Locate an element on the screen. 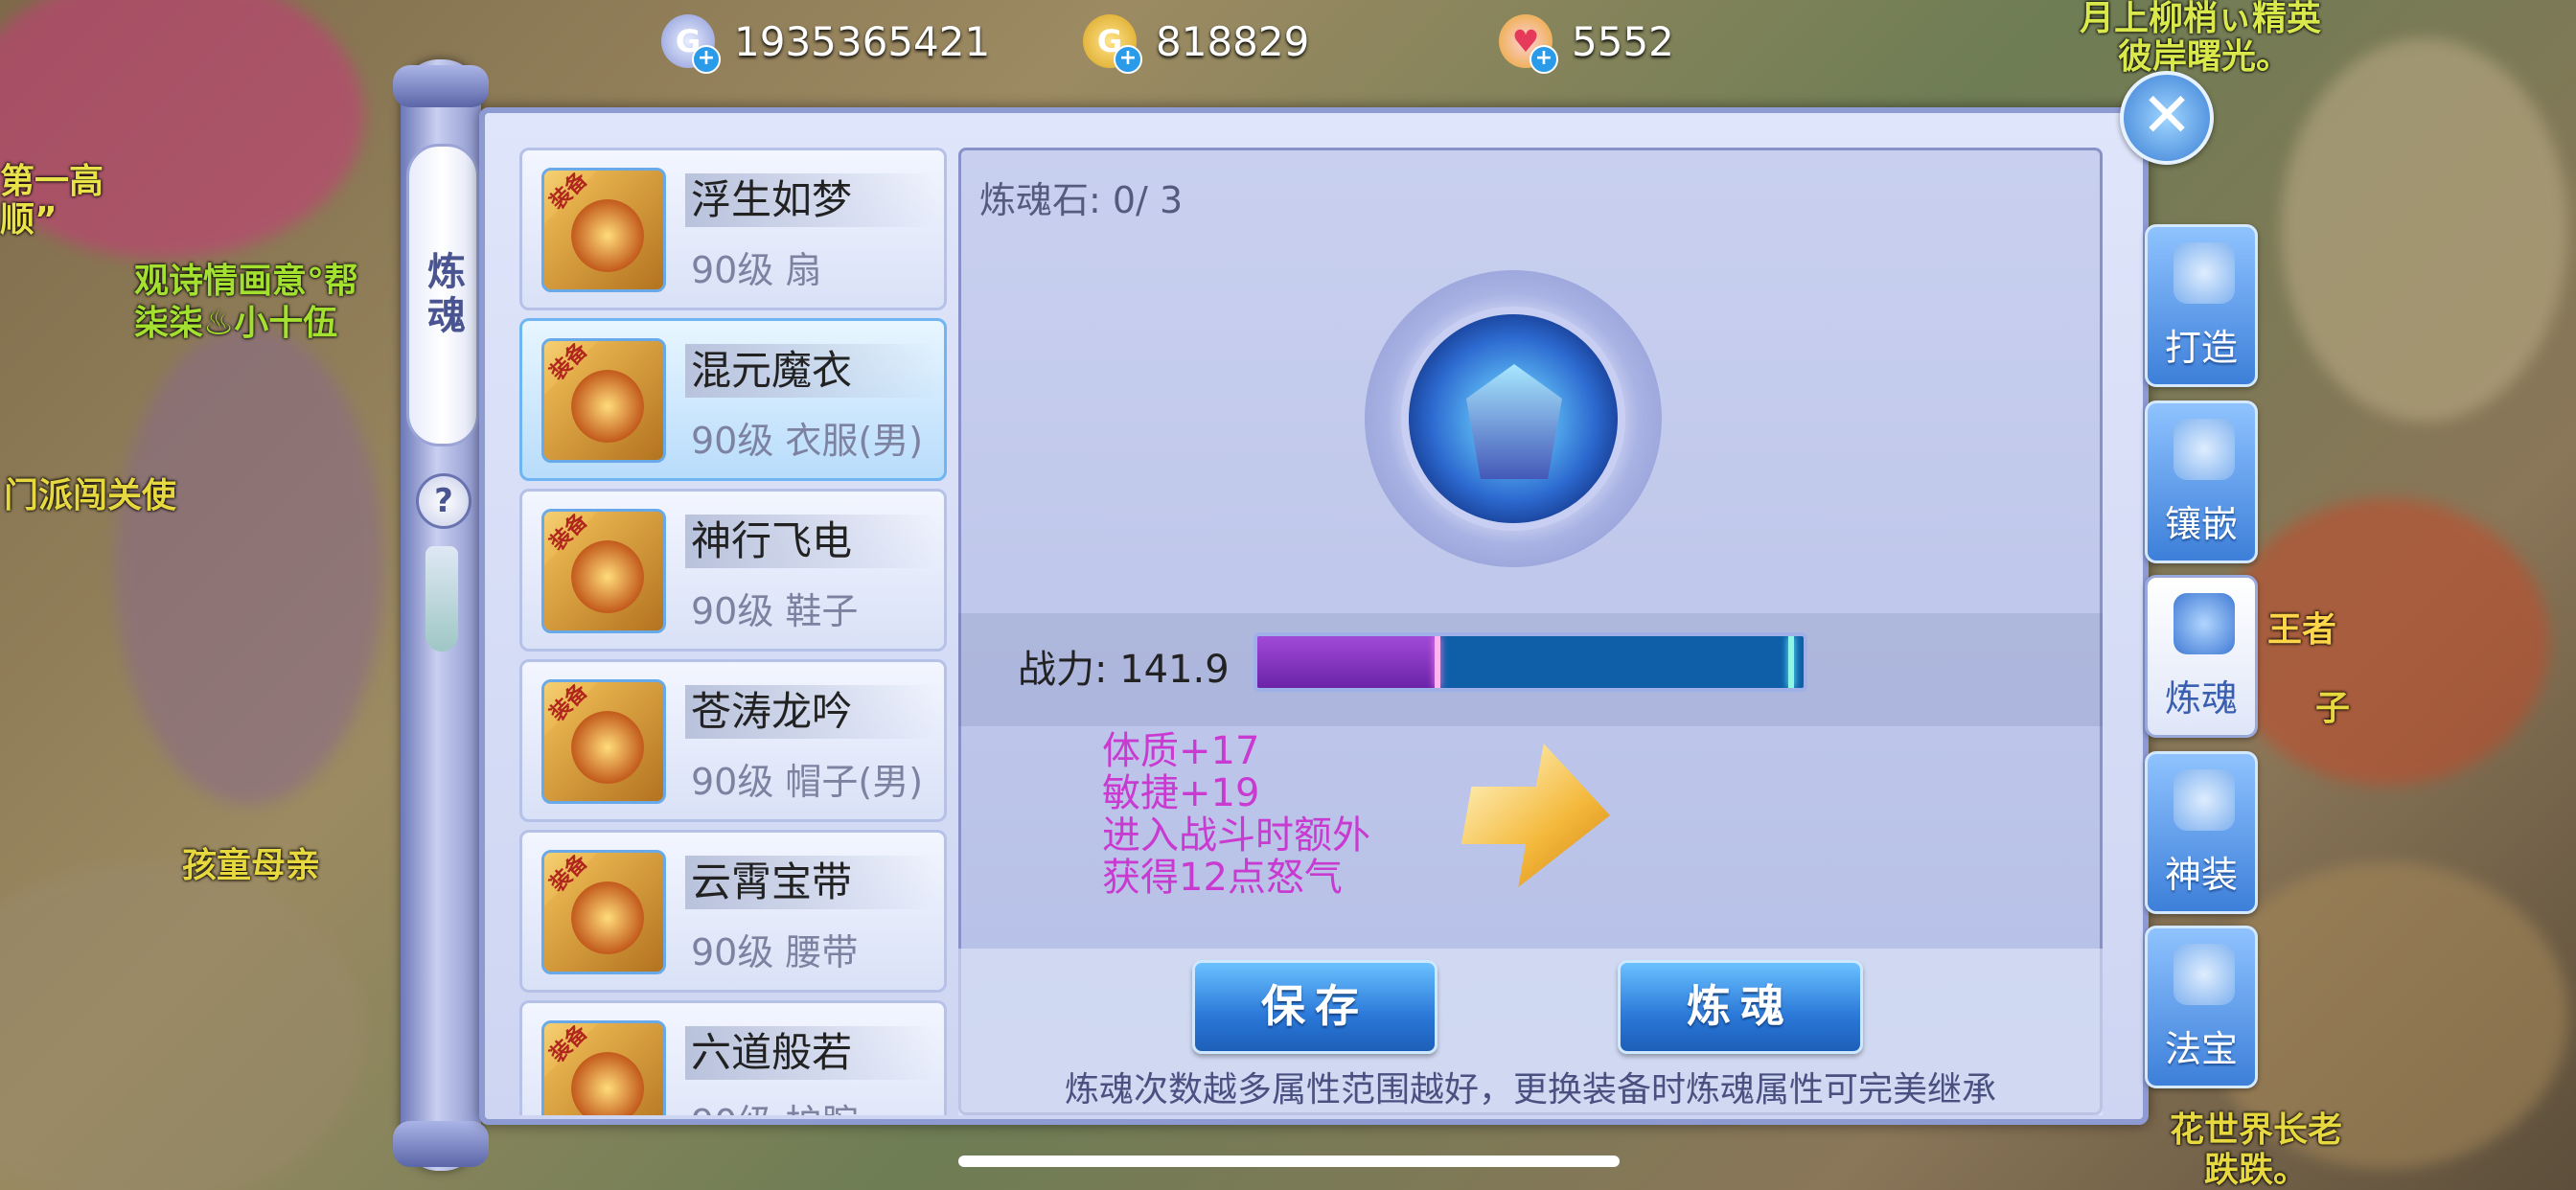 This screenshot has width=2576, height=1190. npc-name-tag: 门派闯关使 is located at coordinates (90, 493).